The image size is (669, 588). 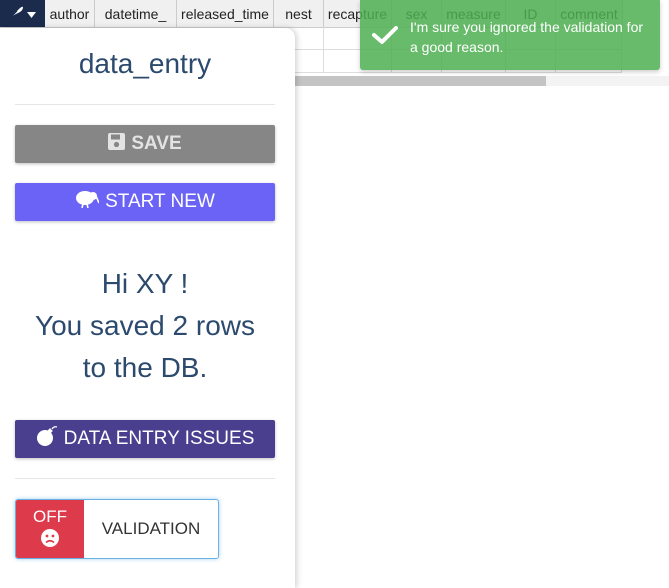 I want to click on feather-icon, so click(x=17, y=14).